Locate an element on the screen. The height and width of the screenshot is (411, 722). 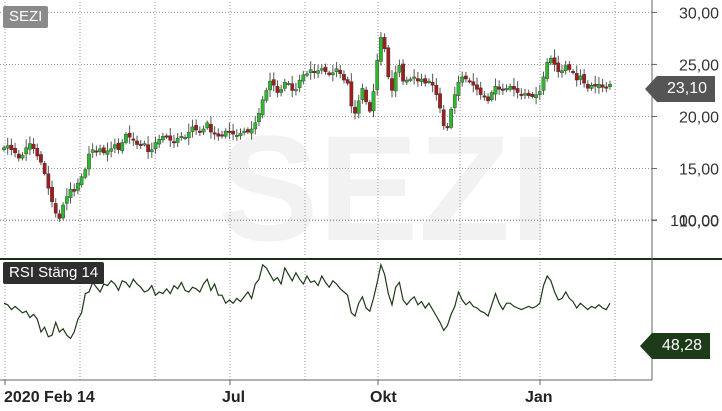
x-tick-label: Okt is located at coordinates (383, 397).